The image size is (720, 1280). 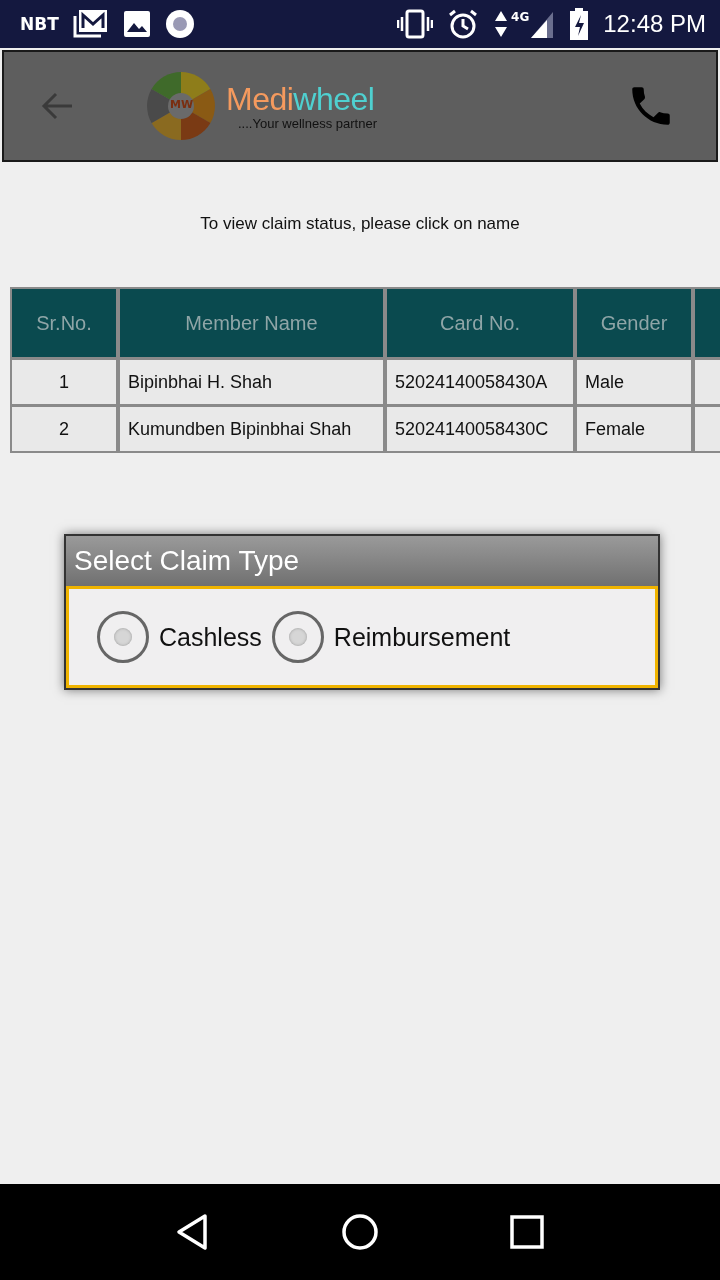 What do you see at coordinates (480, 323) in the screenshot?
I see `table-header-cell: Card No.` at bounding box center [480, 323].